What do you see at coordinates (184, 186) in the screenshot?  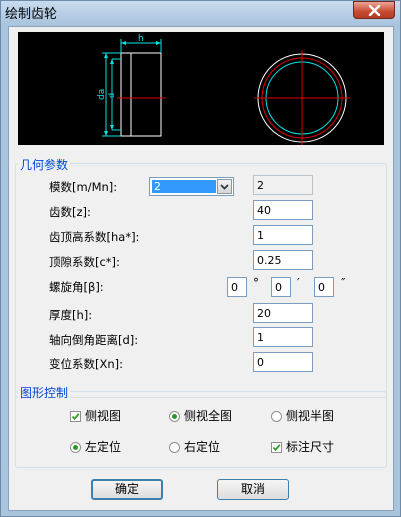 I see `module-select-value: 2` at bounding box center [184, 186].